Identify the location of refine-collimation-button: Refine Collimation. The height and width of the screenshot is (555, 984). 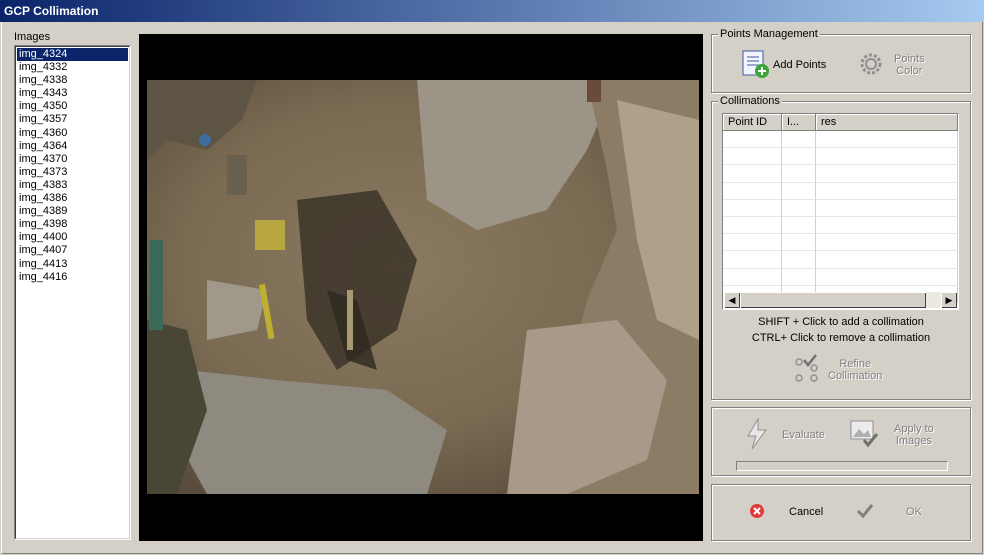
(838, 370).